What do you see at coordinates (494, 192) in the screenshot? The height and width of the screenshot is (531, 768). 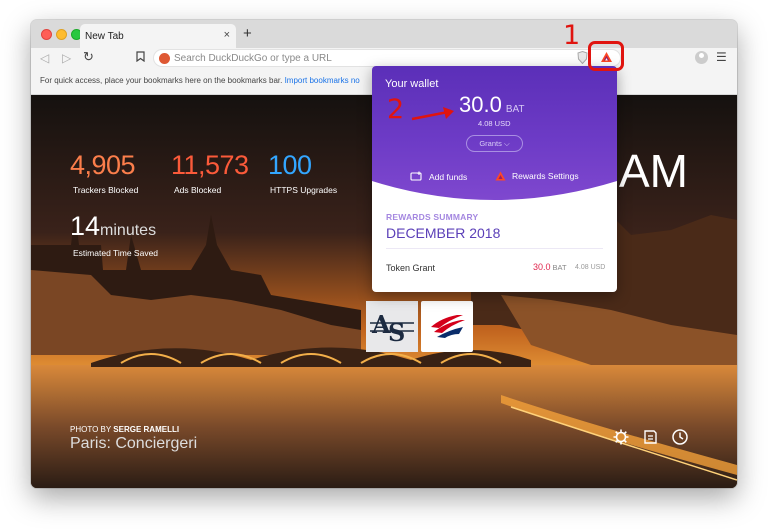 I see `wallet-curve` at bounding box center [494, 192].